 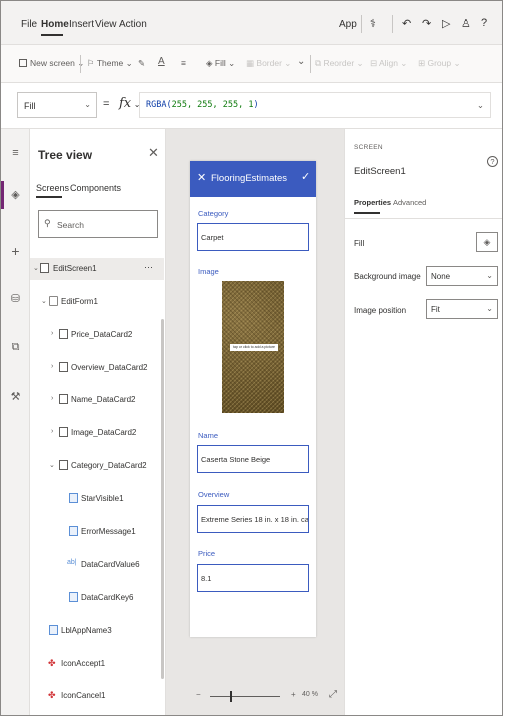 I want to click on search-placeholder: Search, so click(x=70, y=225).